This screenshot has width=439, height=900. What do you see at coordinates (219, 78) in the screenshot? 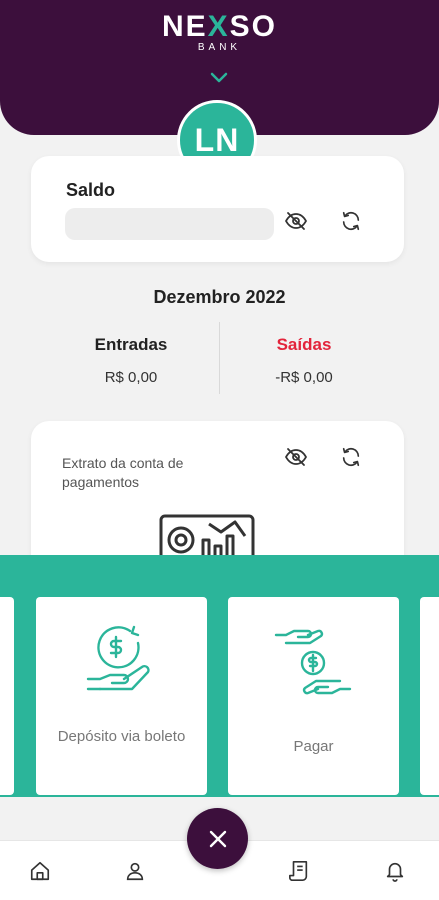
I see `chevron-down-icon` at bounding box center [219, 78].